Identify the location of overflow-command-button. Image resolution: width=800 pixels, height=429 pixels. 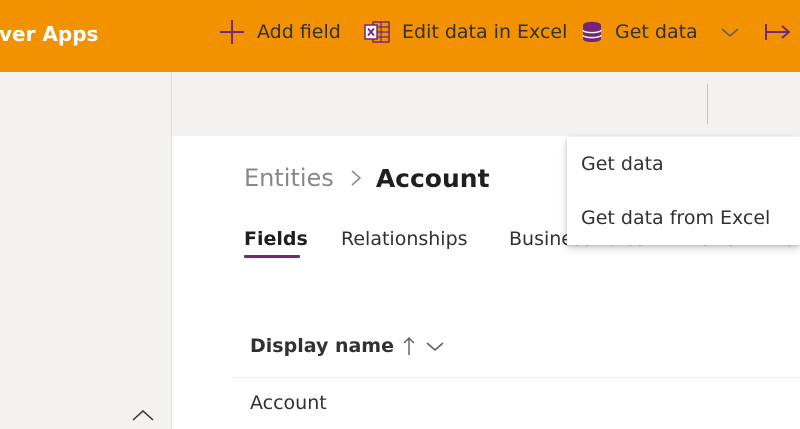
(778, 32).